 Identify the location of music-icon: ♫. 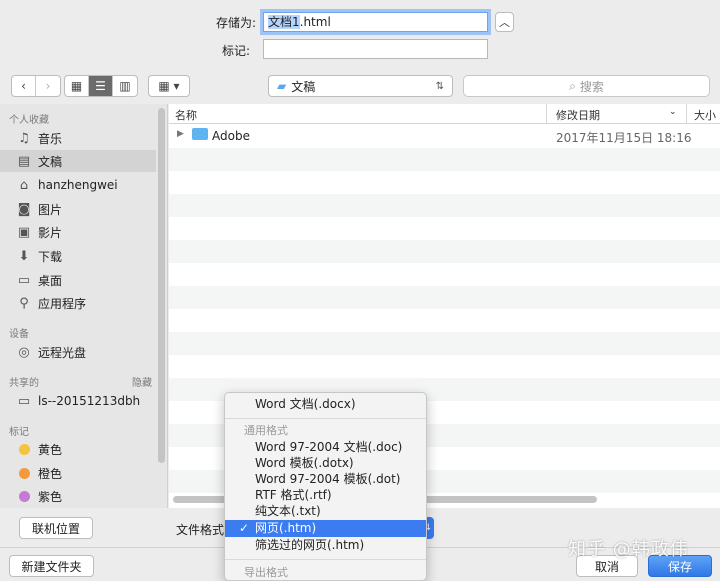
(24, 138).